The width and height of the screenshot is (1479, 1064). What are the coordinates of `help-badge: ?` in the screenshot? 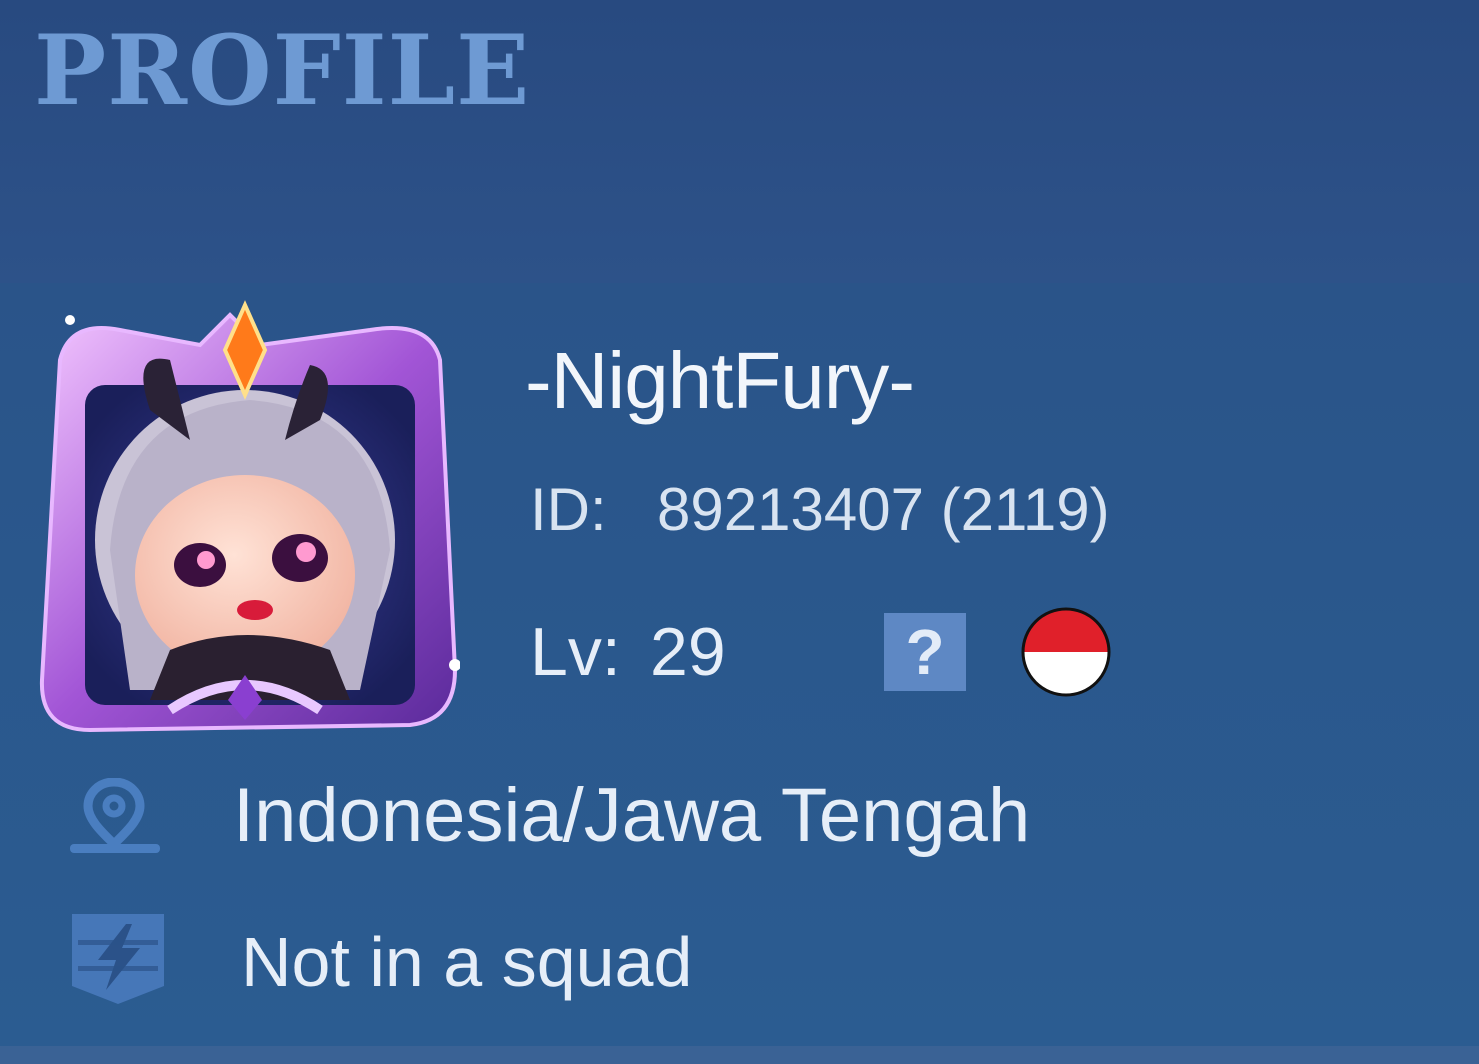 It's located at (925, 652).